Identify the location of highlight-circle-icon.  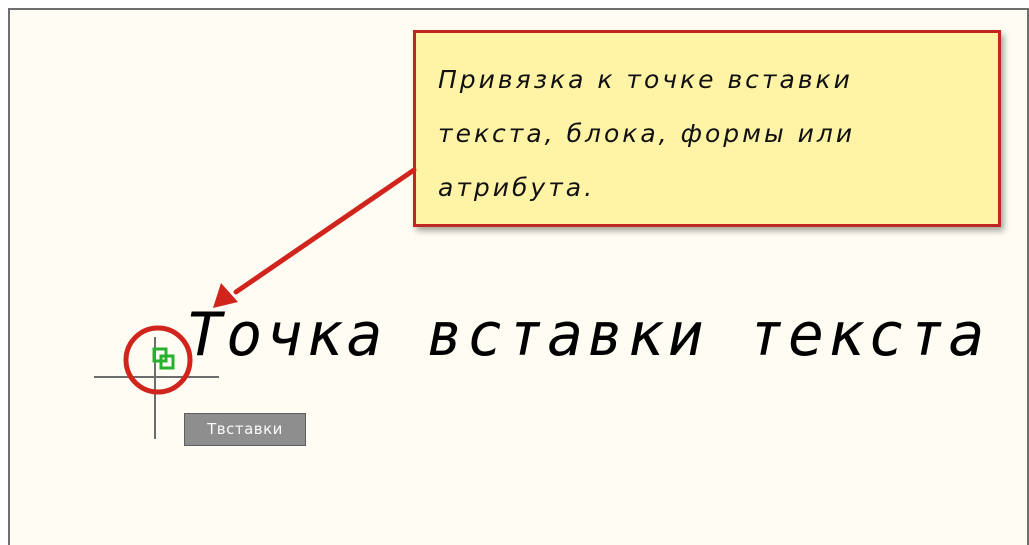
(158, 360).